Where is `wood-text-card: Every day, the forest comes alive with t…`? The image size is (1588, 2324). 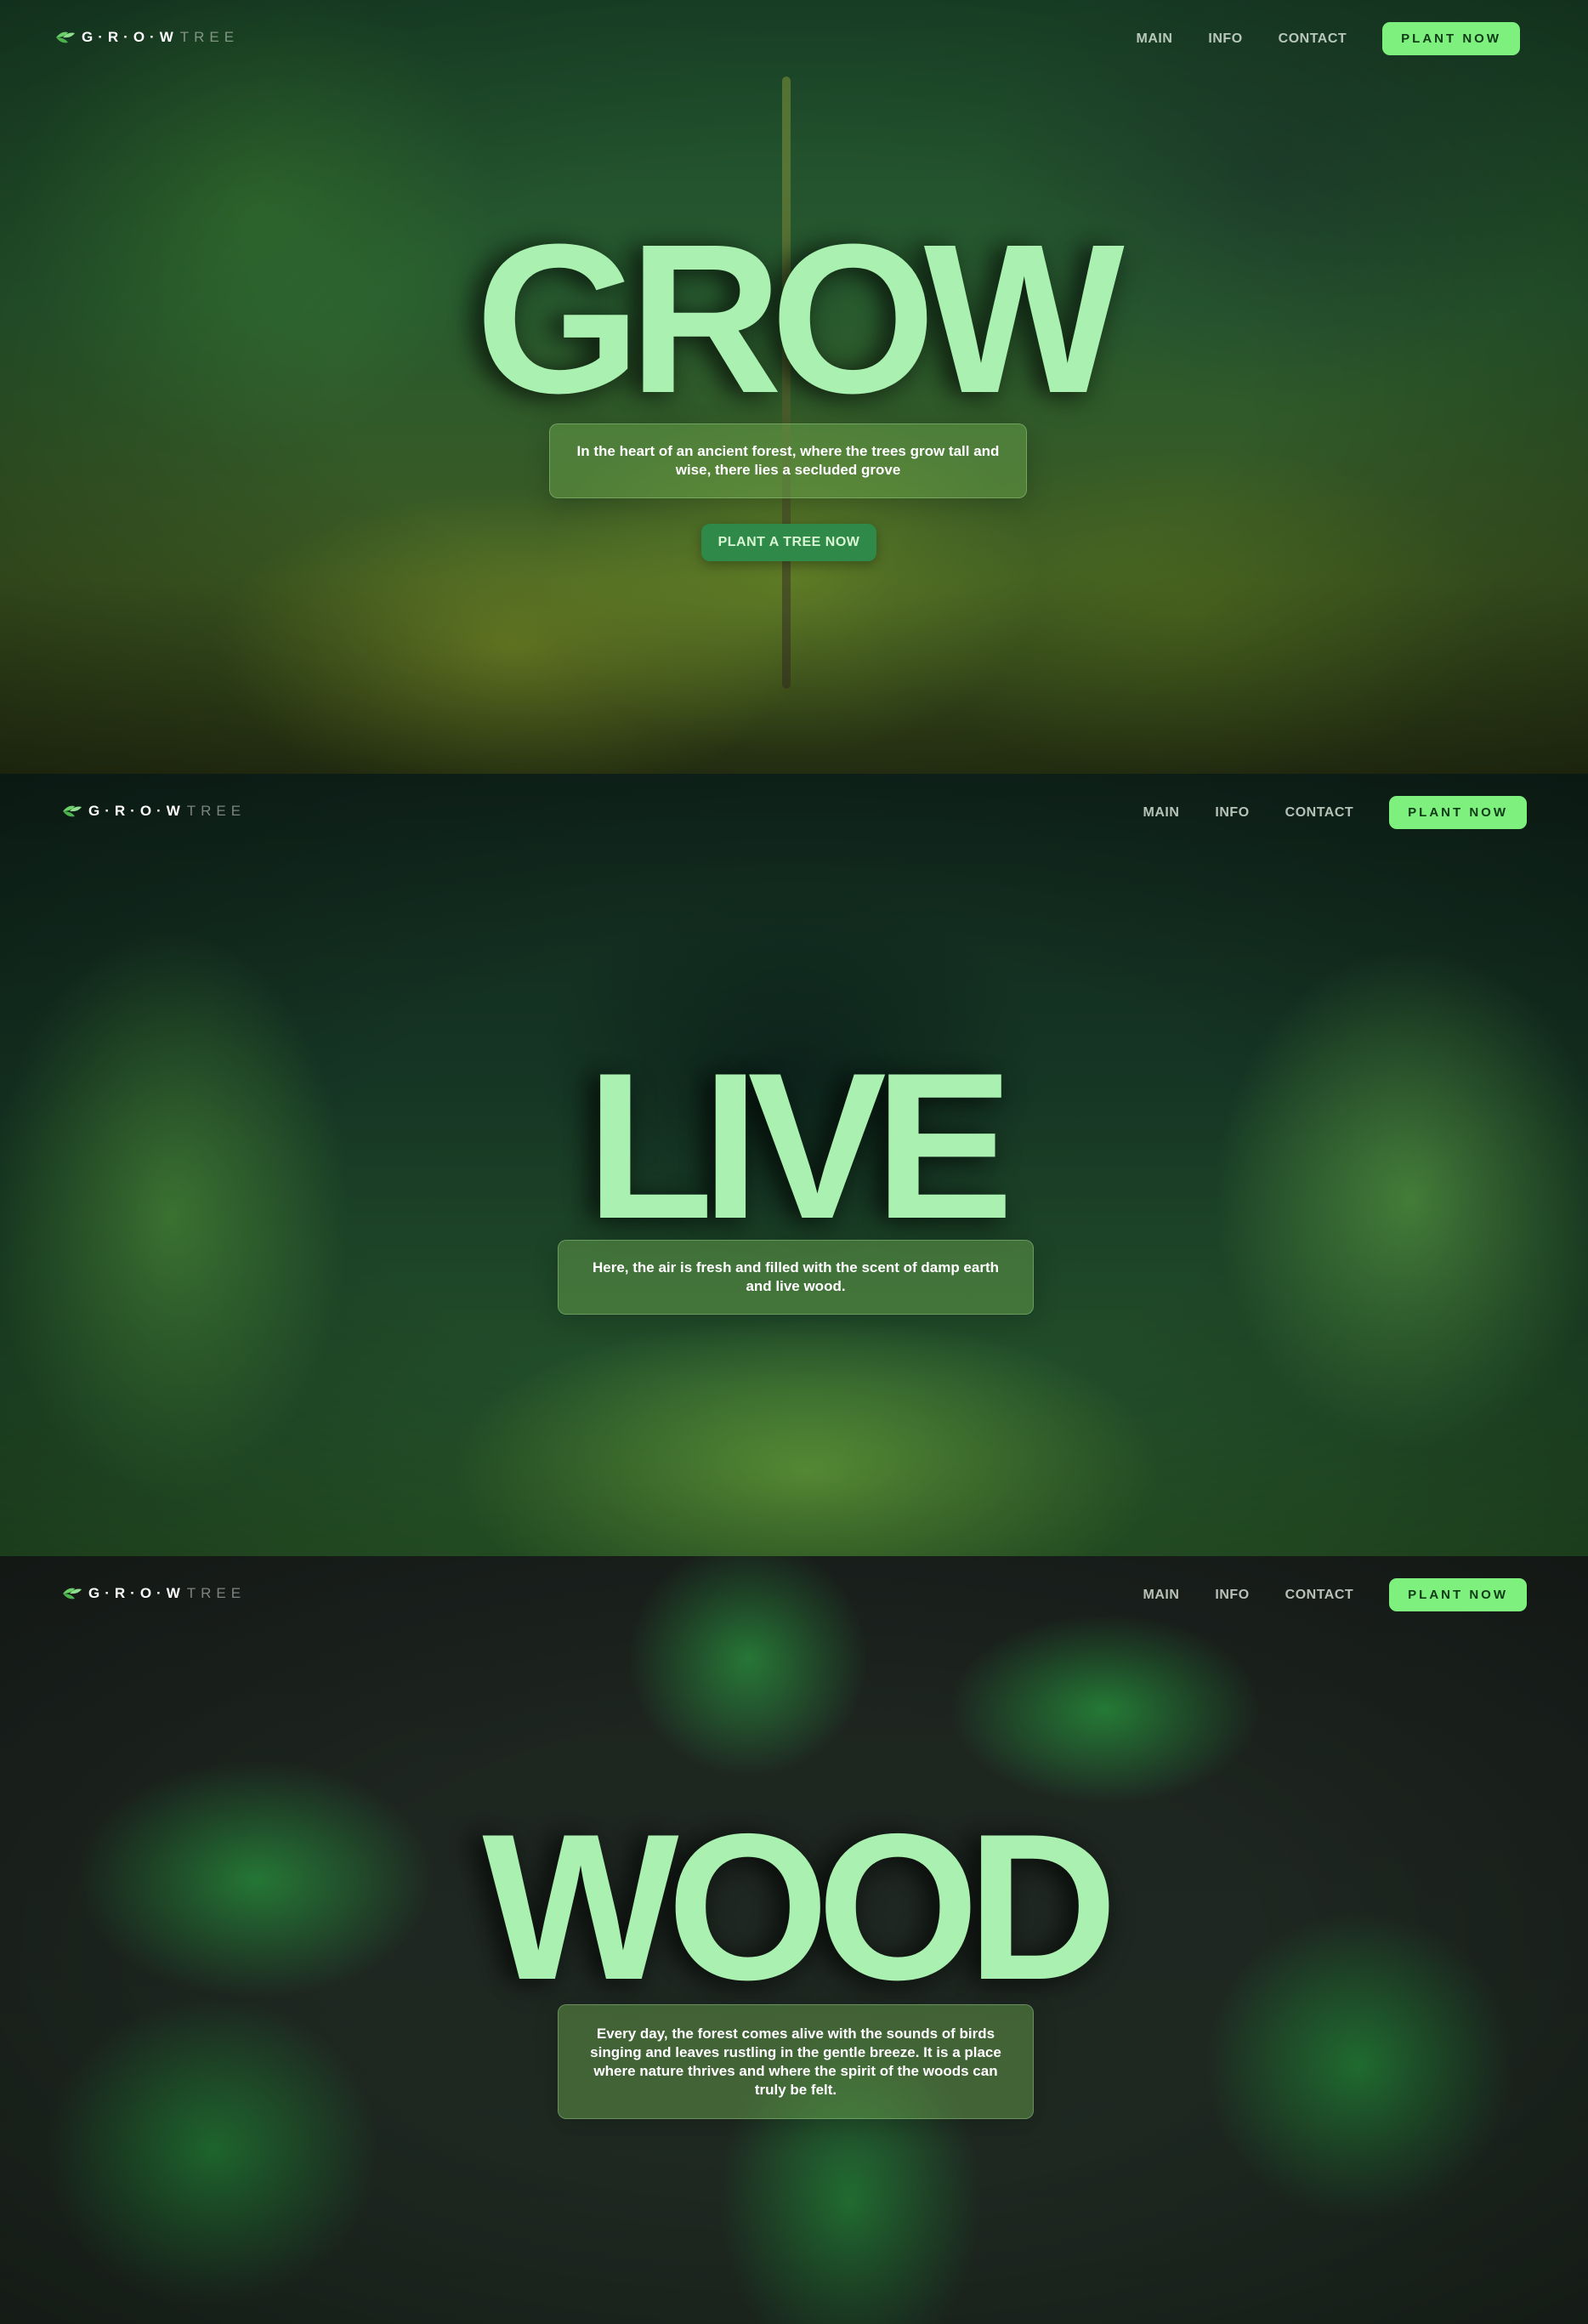 wood-text-card: Every day, the forest comes alive with t… is located at coordinates (796, 2061).